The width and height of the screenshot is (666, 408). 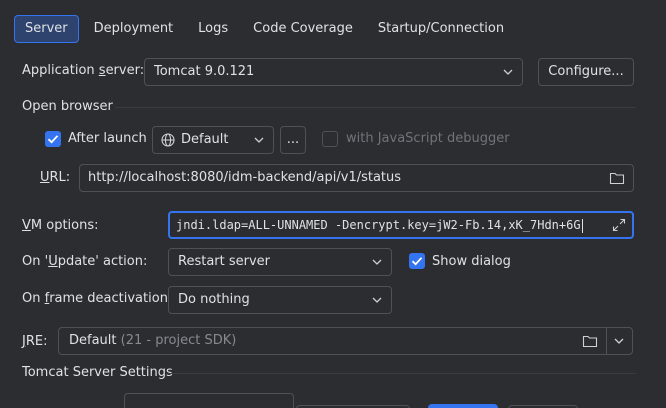 What do you see at coordinates (93, 340) in the screenshot?
I see `jre-value: Default` at bounding box center [93, 340].